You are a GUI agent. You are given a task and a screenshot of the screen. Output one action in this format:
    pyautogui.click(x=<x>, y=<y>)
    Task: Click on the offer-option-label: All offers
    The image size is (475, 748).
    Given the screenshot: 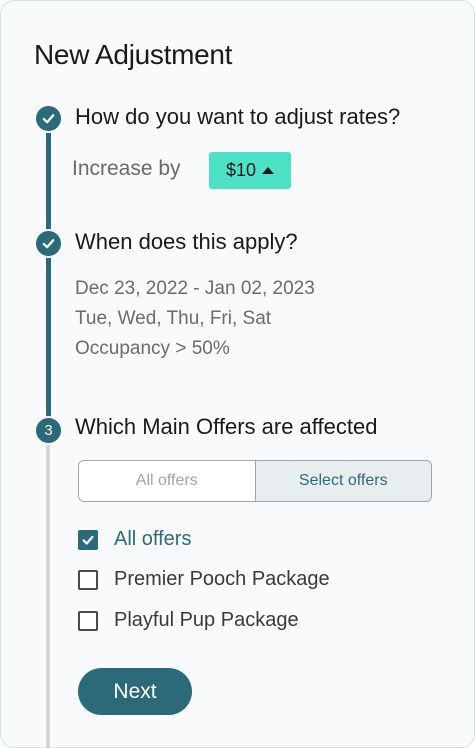 What is the action you would take?
    pyautogui.click(x=153, y=539)
    